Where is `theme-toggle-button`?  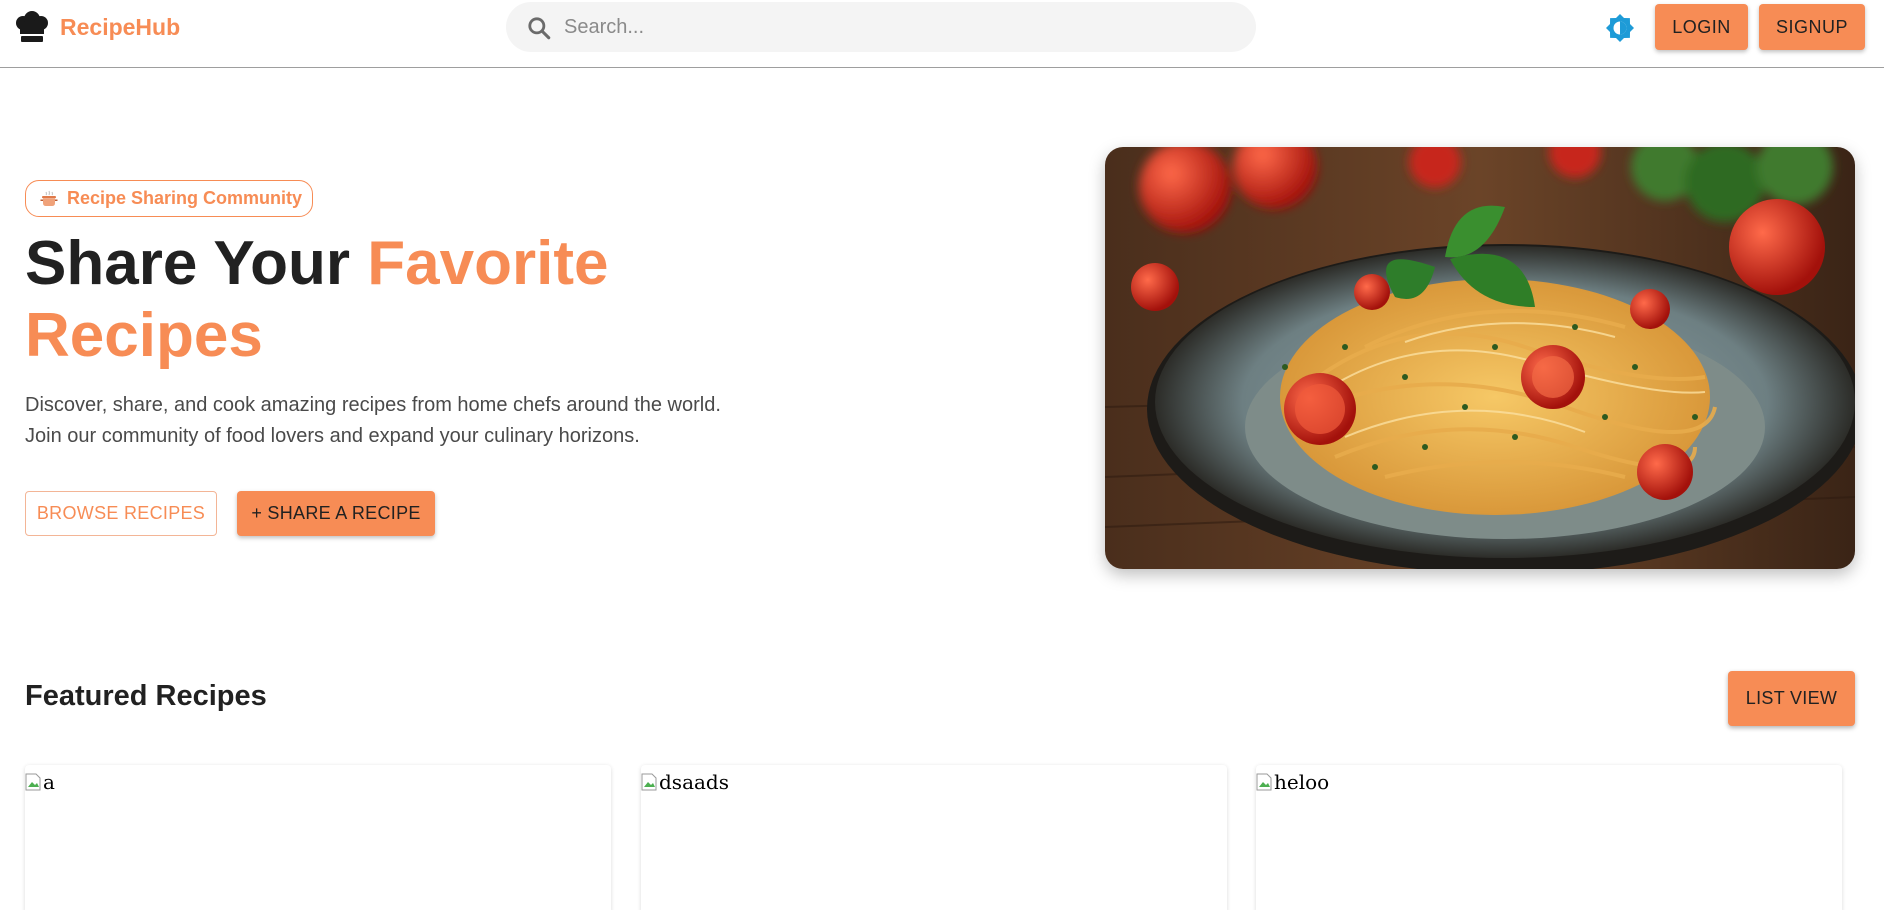 theme-toggle-button is located at coordinates (1620, 28).